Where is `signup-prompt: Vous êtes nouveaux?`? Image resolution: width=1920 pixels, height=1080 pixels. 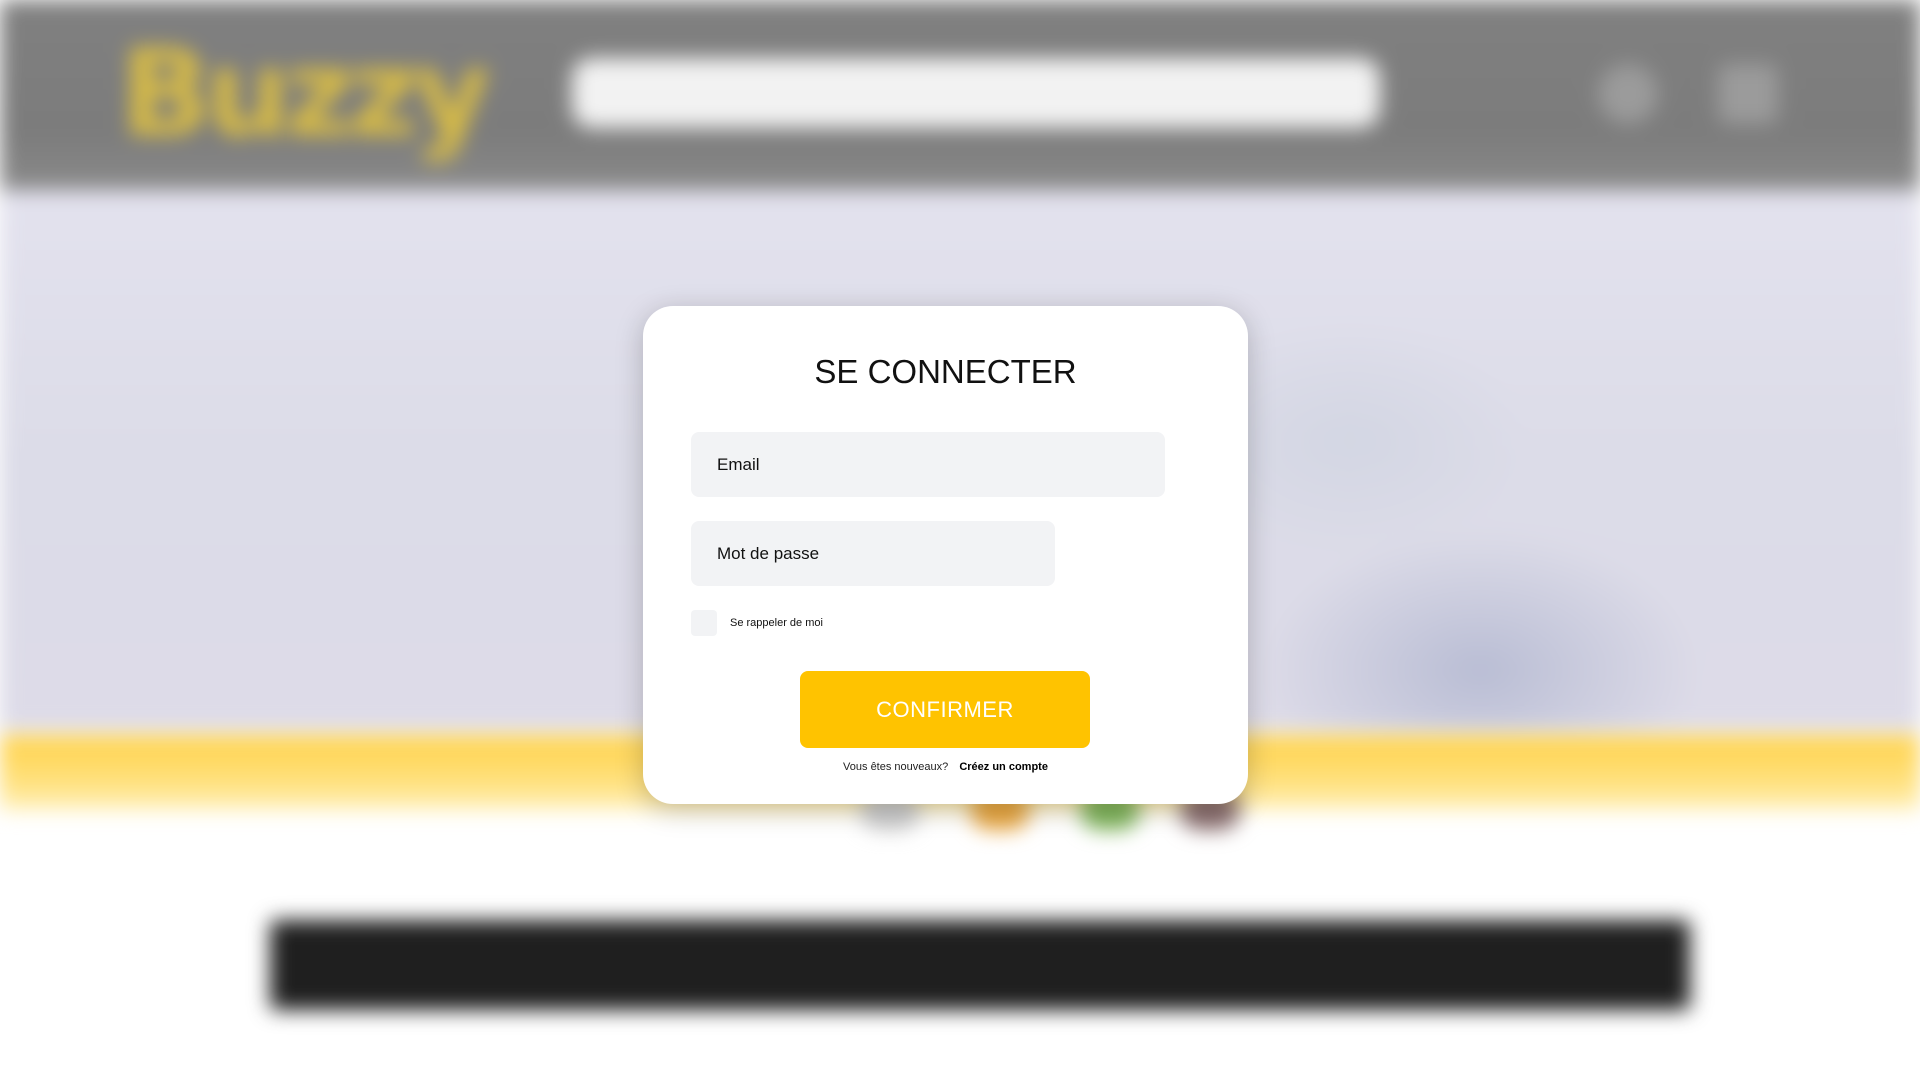
signup-prompt: Vous êtes nouveaux? is located at coordinates (896, 767).